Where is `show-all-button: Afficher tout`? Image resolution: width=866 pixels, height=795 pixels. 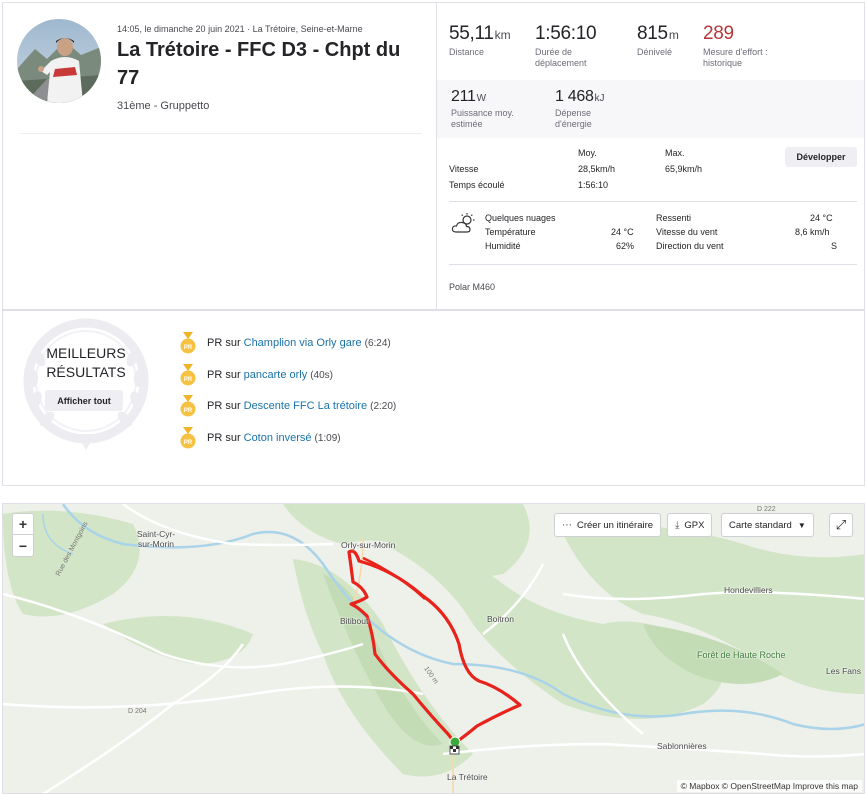 show-all-button: Afficher tout is located at coordinates (84, 400).